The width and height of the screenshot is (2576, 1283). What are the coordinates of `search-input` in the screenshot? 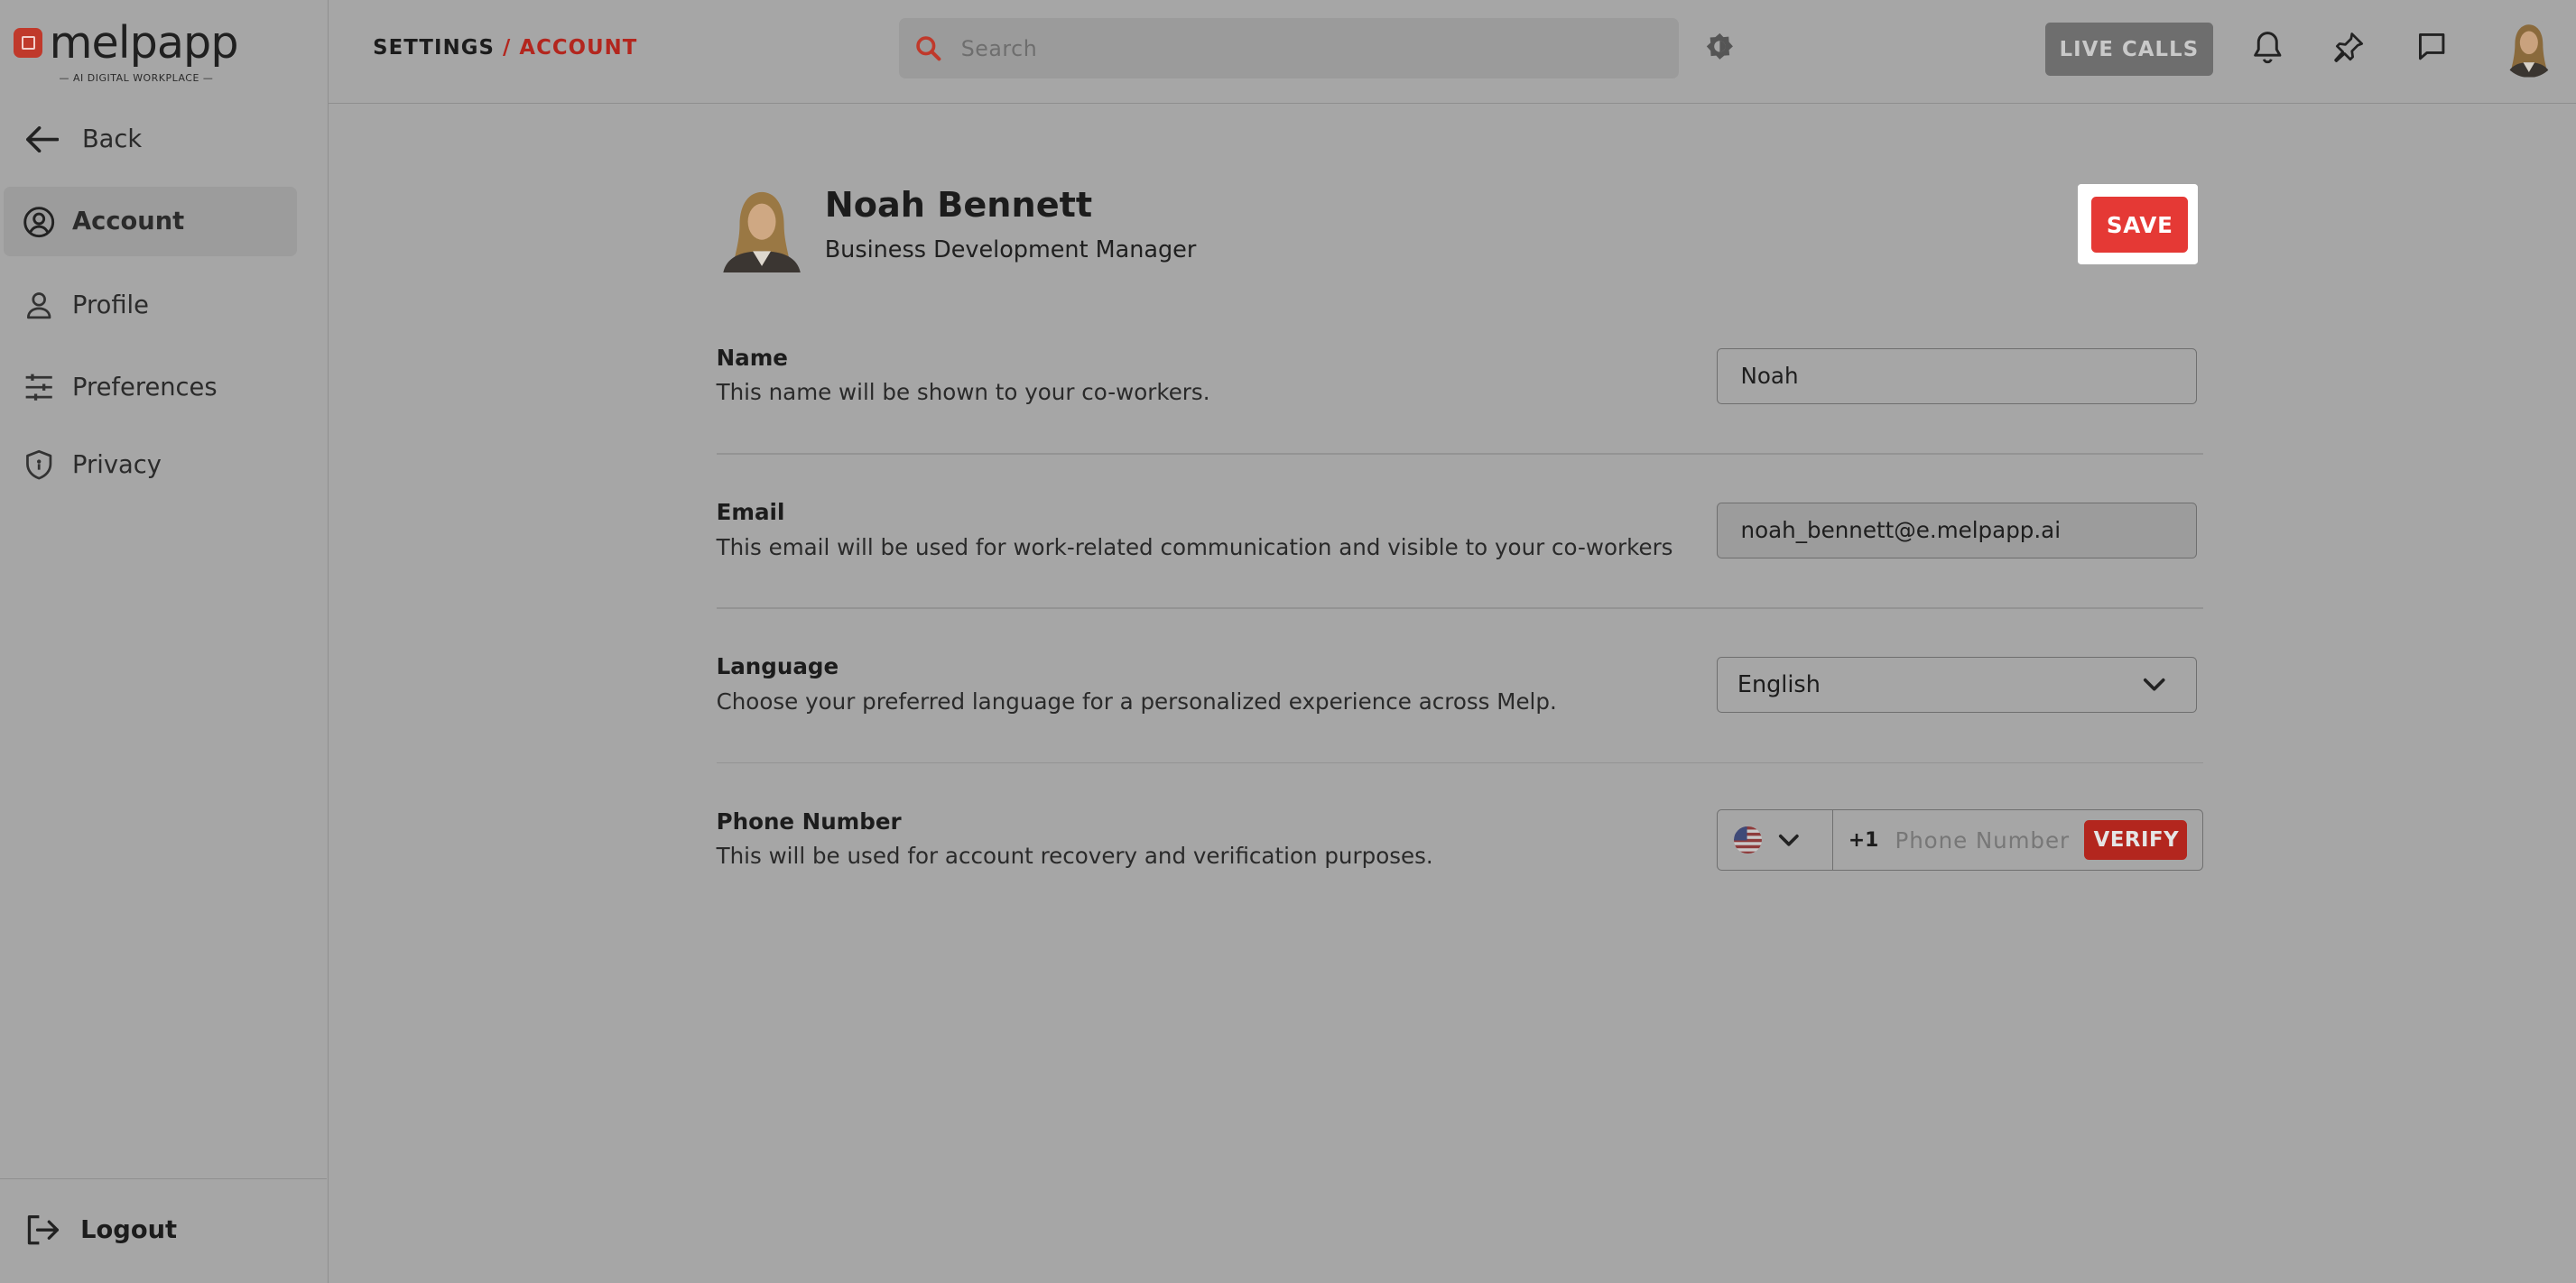 It's located at (1290, 48).